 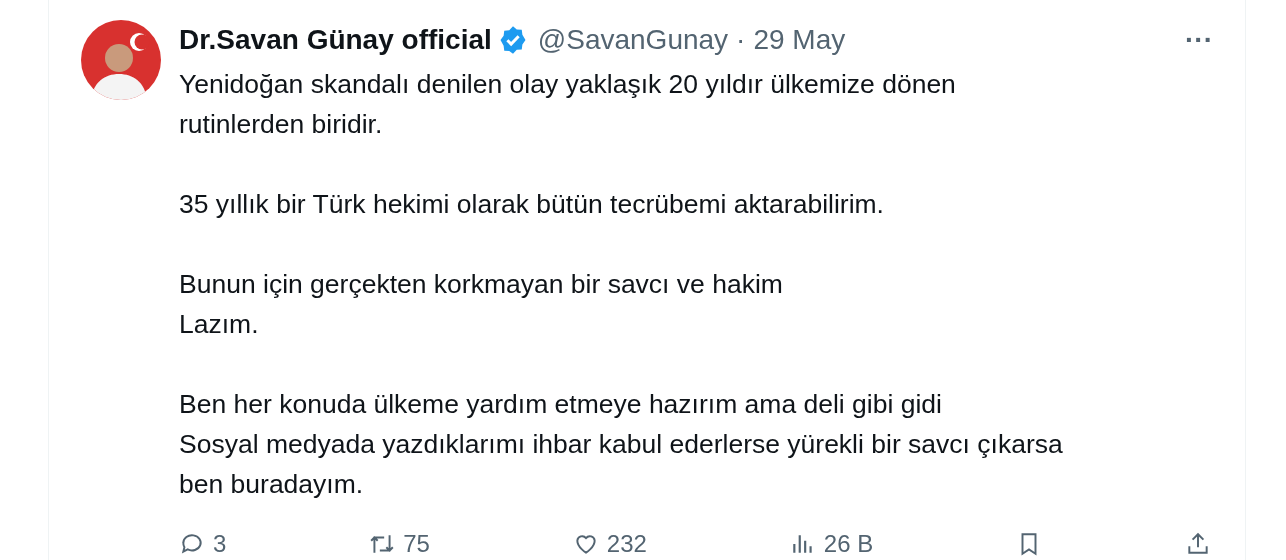 I want to click on reply-button: 3, so click(x=203, y=543).